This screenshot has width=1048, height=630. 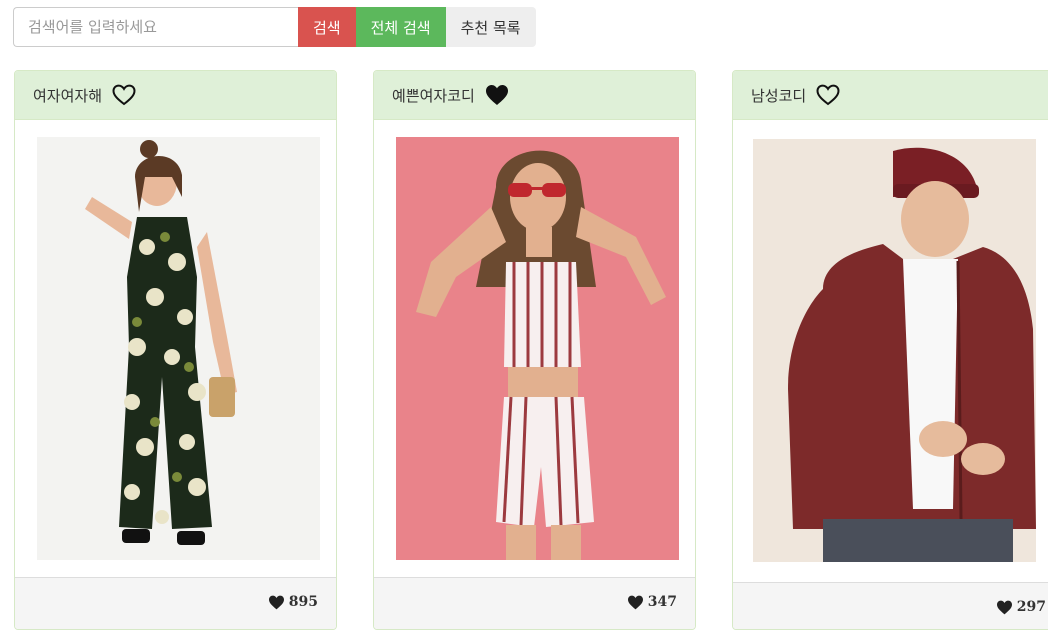 What do you see at coordinates (175, 603) in the screenshot?
I see `card-footer: 895` at bounding box center [175, 603].